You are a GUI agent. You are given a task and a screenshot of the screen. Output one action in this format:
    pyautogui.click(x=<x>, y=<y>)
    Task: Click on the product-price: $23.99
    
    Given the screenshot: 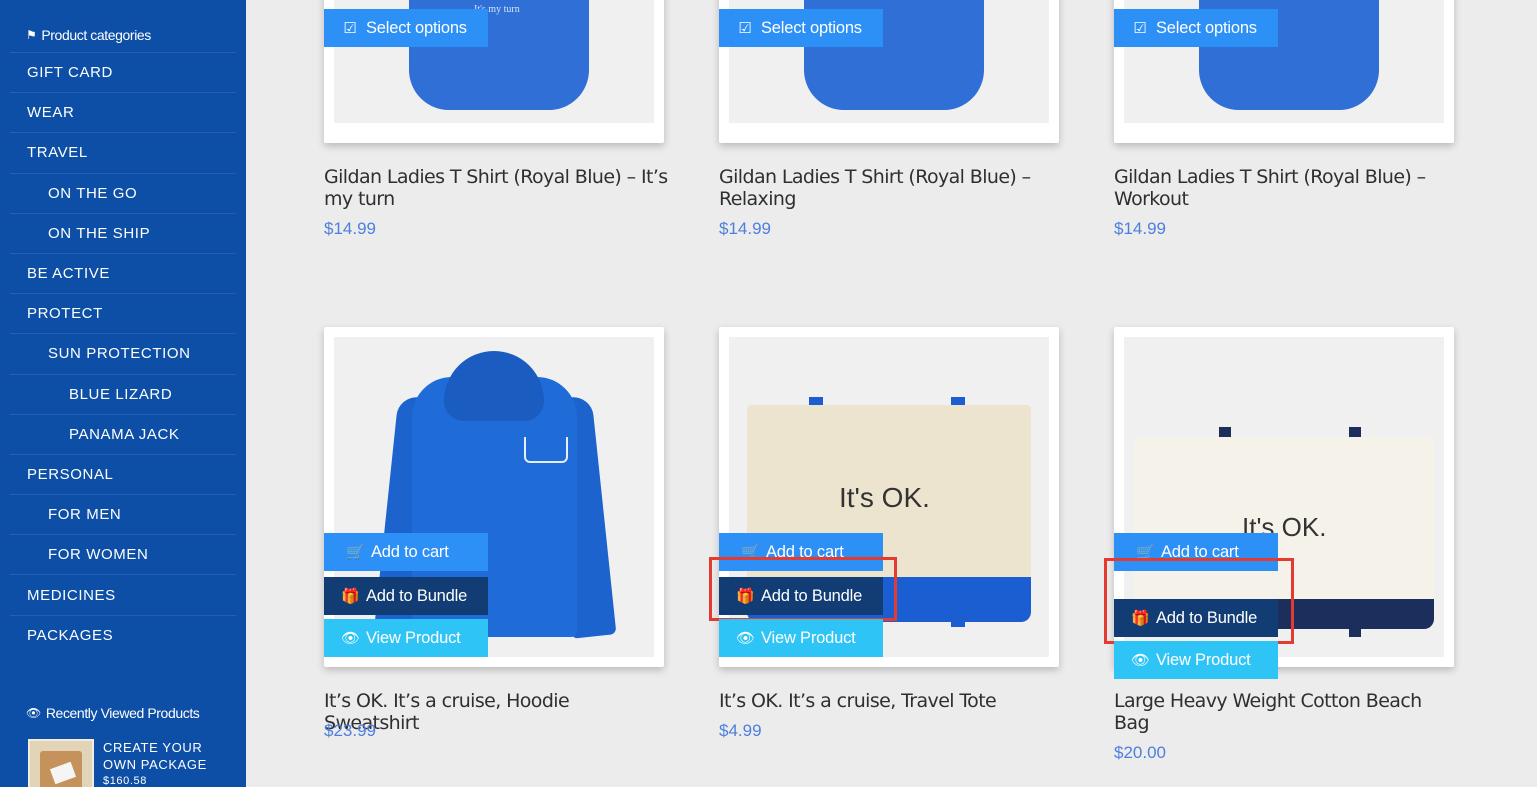 What is the action you would take?
    pyautogui.click(x=350, y=730)
    